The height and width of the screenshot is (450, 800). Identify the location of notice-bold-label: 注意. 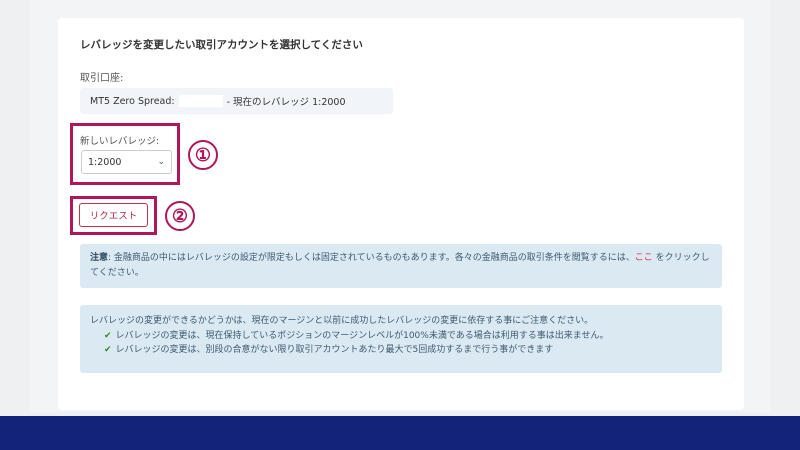
(99, 258).